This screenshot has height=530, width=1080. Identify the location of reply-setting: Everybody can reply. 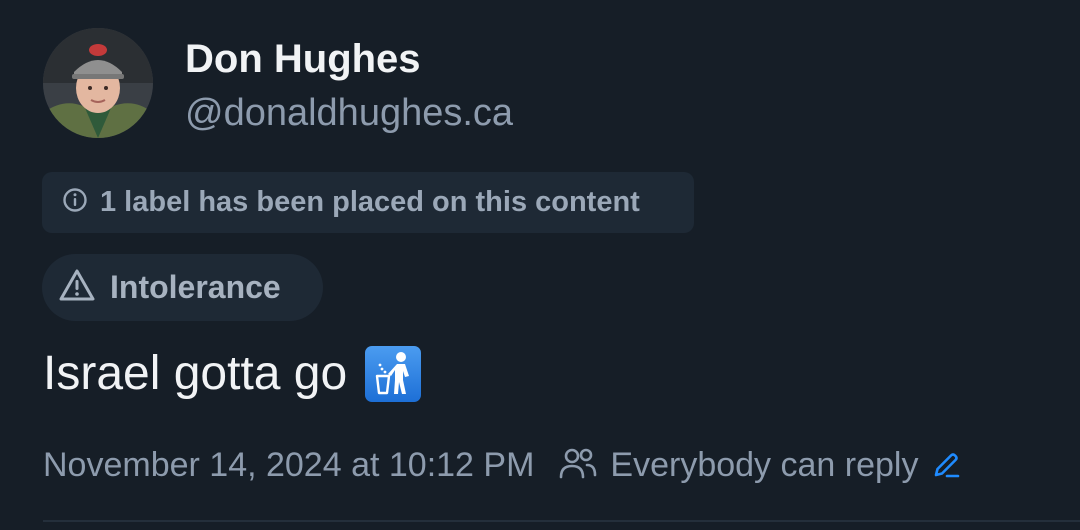
(760, 465).